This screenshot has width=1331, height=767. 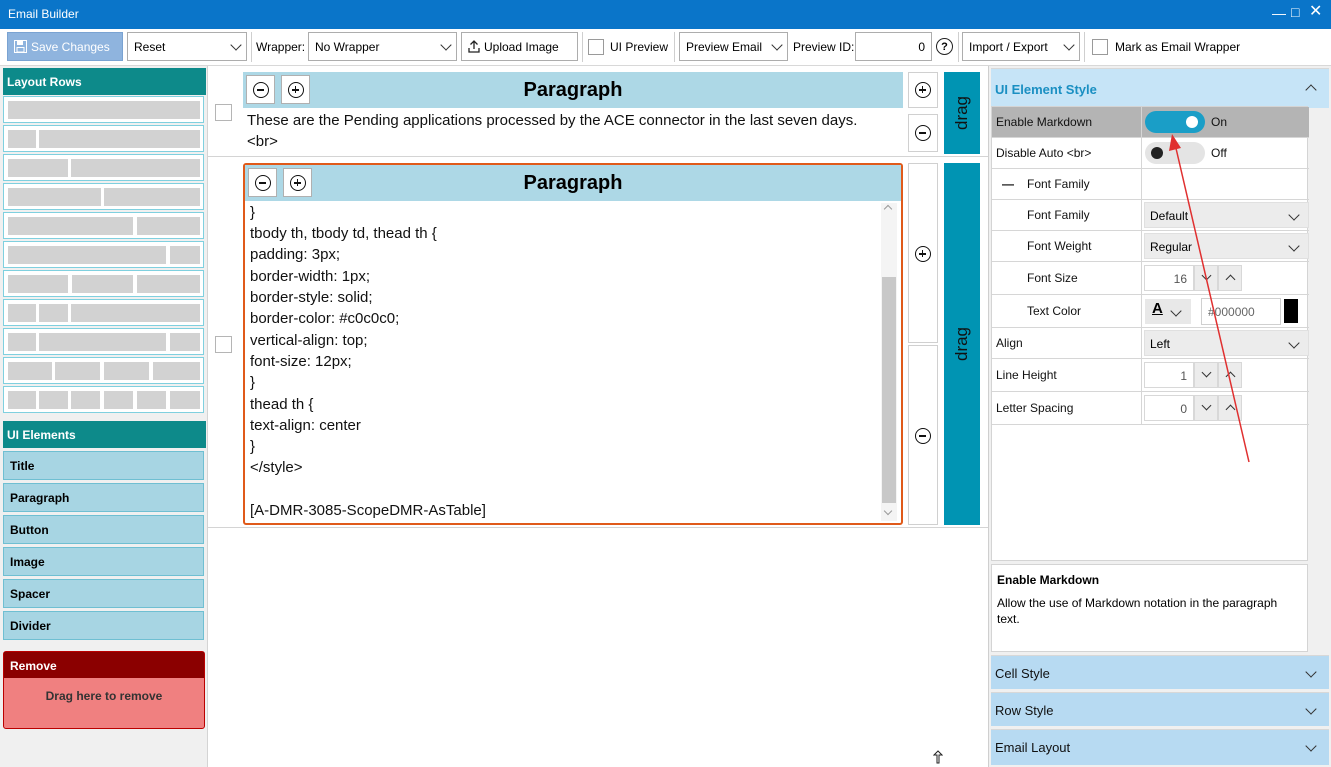 I want to click on title-bar: Email Builder — □ ✕, so click(x=665, y=14).